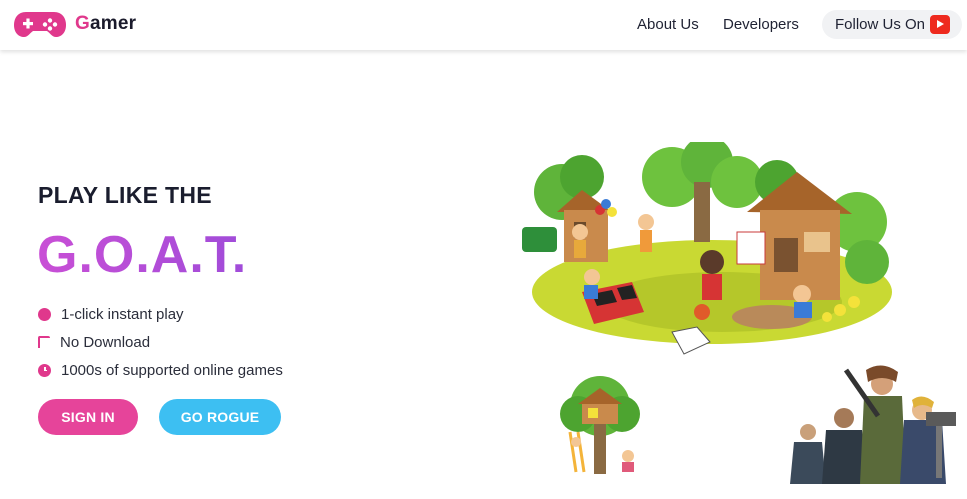 This screenshot has width=967, height=499. What do you see at coordinates (44, 314) in the screenshot?
I see `circle-icon` at bounding box center [44, 314].